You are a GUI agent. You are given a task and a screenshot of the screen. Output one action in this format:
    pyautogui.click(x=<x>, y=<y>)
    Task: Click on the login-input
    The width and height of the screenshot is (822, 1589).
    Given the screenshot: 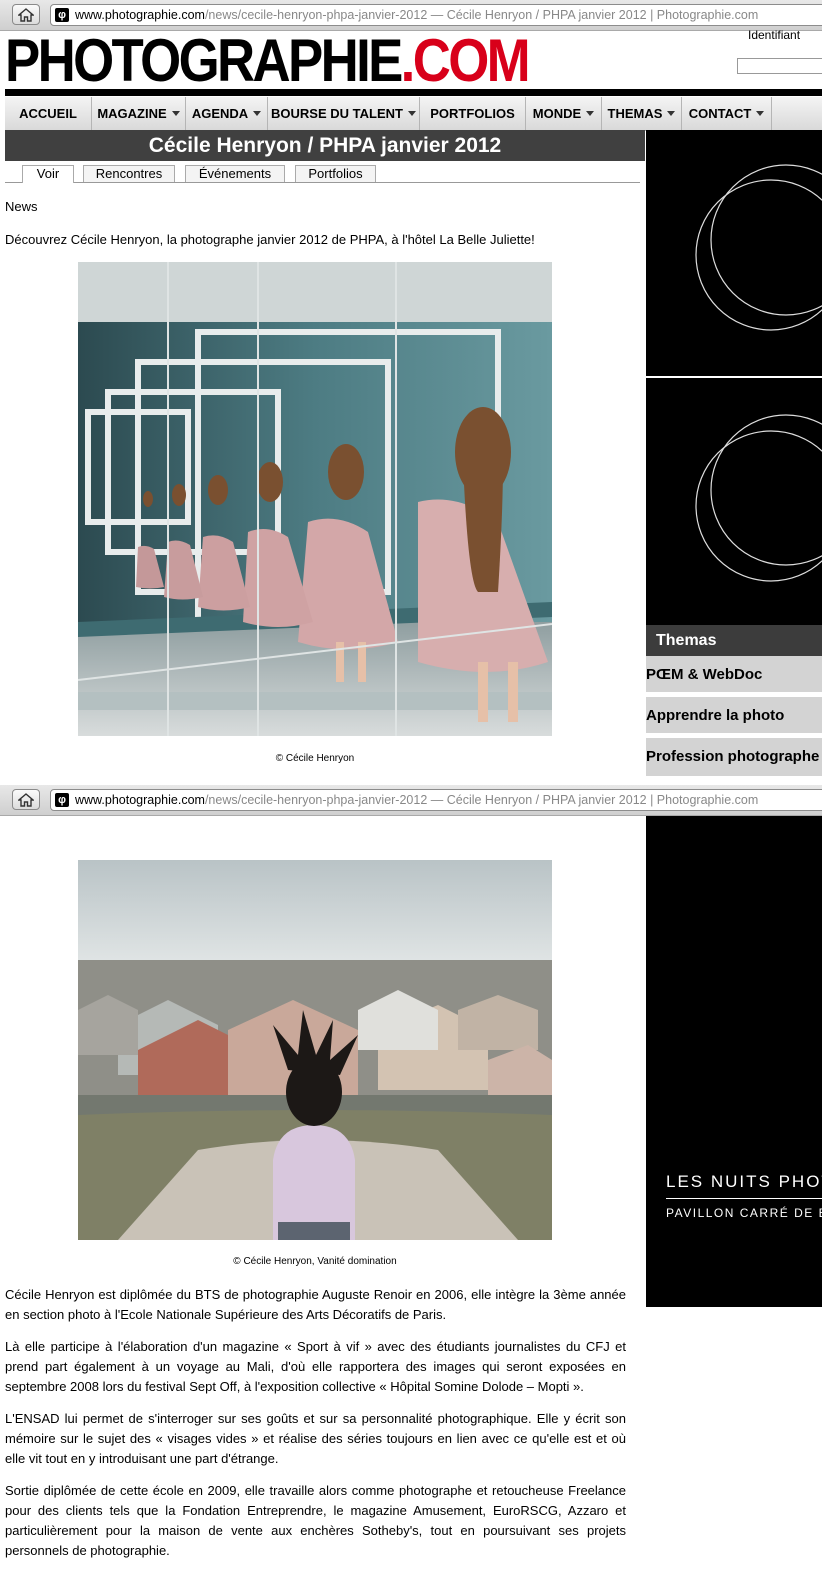 What is the action you would take?
    pyautogui.click(x=779, y=66)
    